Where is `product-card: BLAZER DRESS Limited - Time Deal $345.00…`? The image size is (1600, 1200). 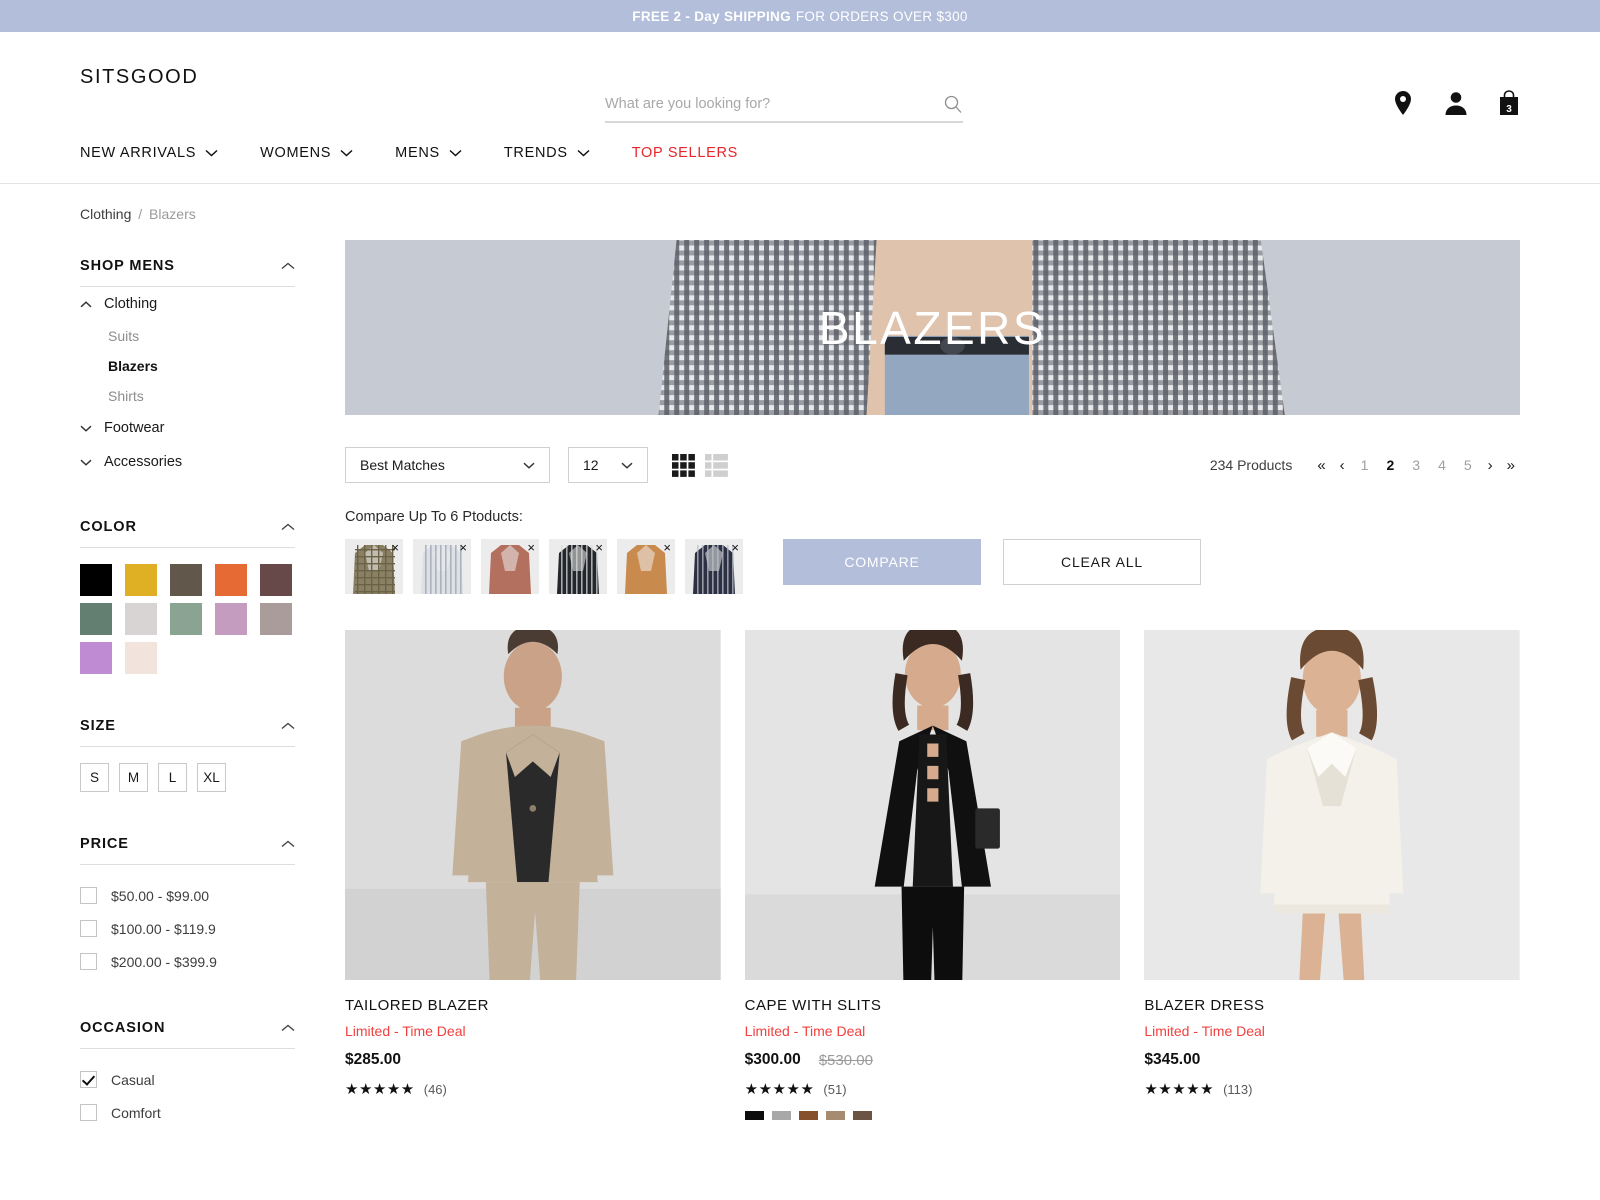 product-card: BLAZER DRESS Limited - Time Deal $345.00… is located at coordinates (1332, 875).